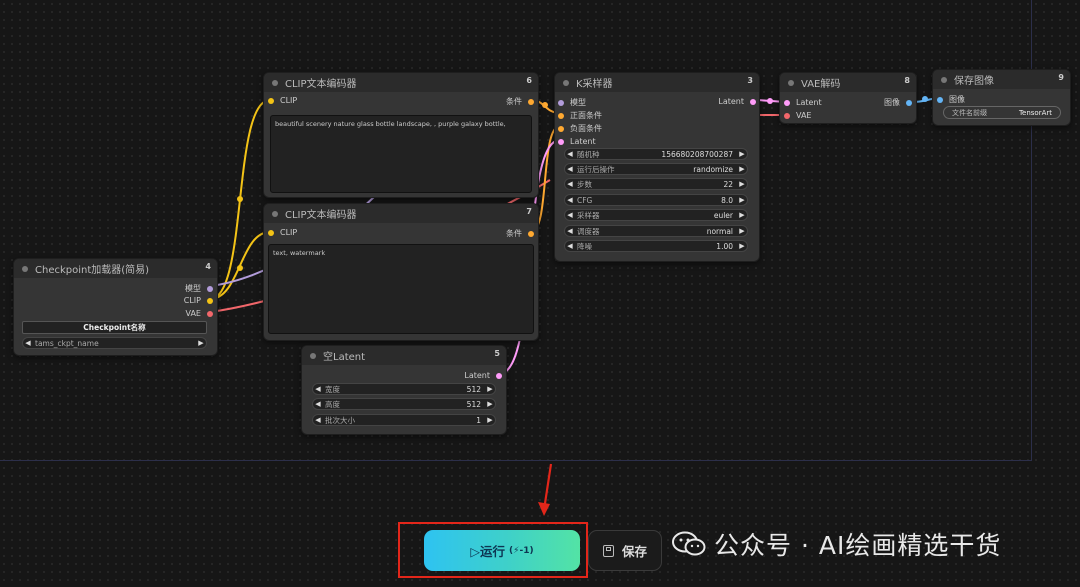 The height and width of the screenshot is (587, 1080). Describe the element at coordinates (199, 288) in the screenshot. I see `output-model: 模型` at that location.